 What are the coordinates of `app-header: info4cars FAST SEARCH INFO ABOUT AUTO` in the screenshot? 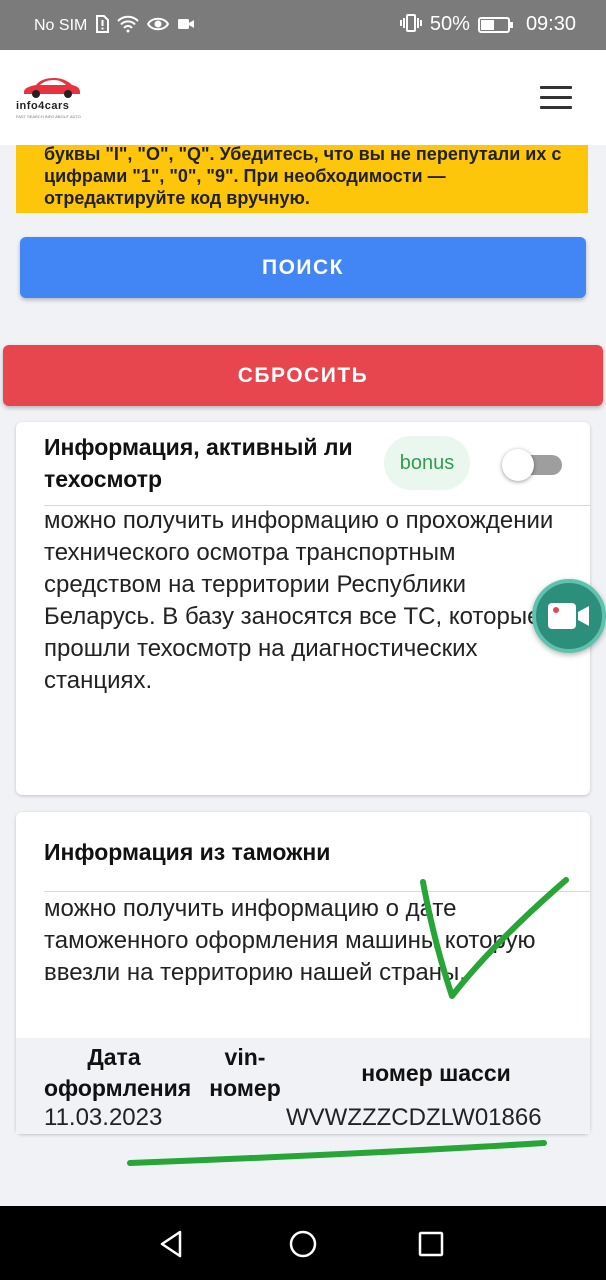 It's located at (303, 97).